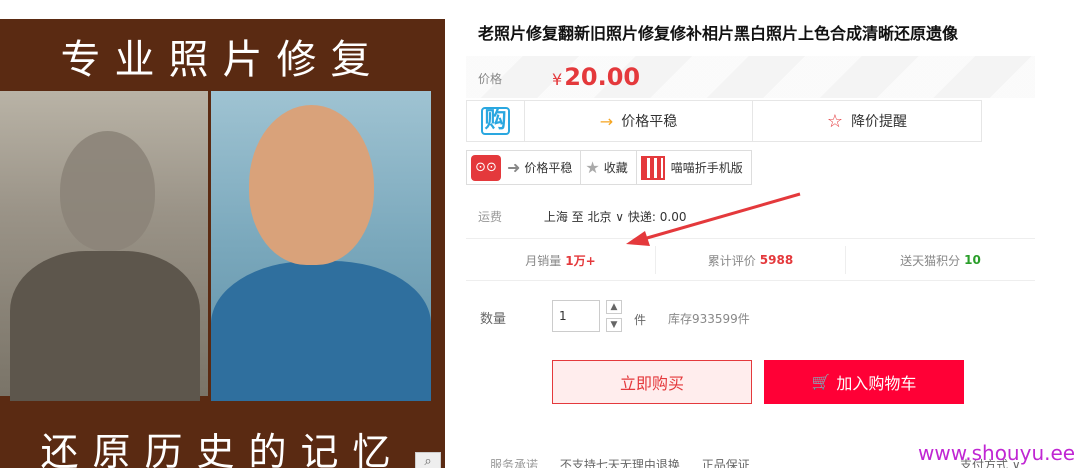 The height and width of the screenshot is (468, 1076). I want to click on buy-now-button: 立即购买, so click(652, 382).